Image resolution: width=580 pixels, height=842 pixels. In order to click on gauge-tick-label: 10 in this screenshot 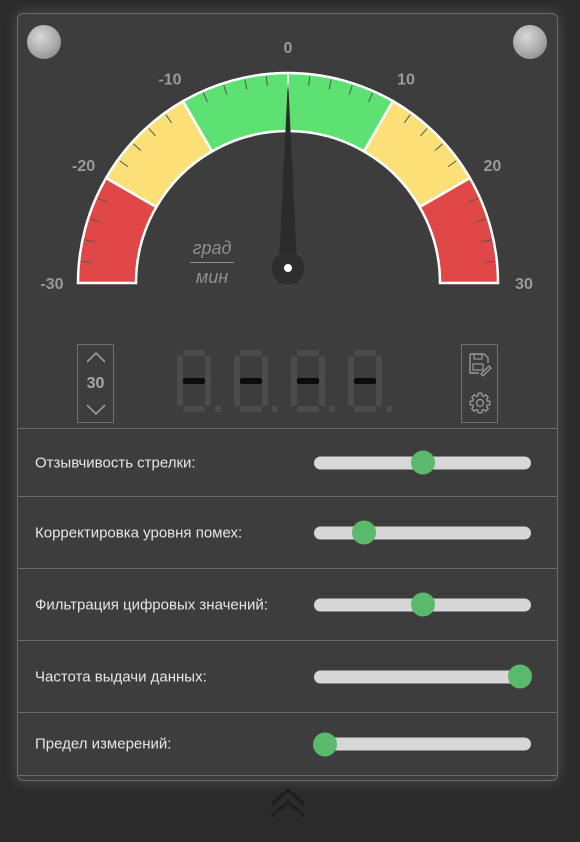, I will do `click(406, 80)`.